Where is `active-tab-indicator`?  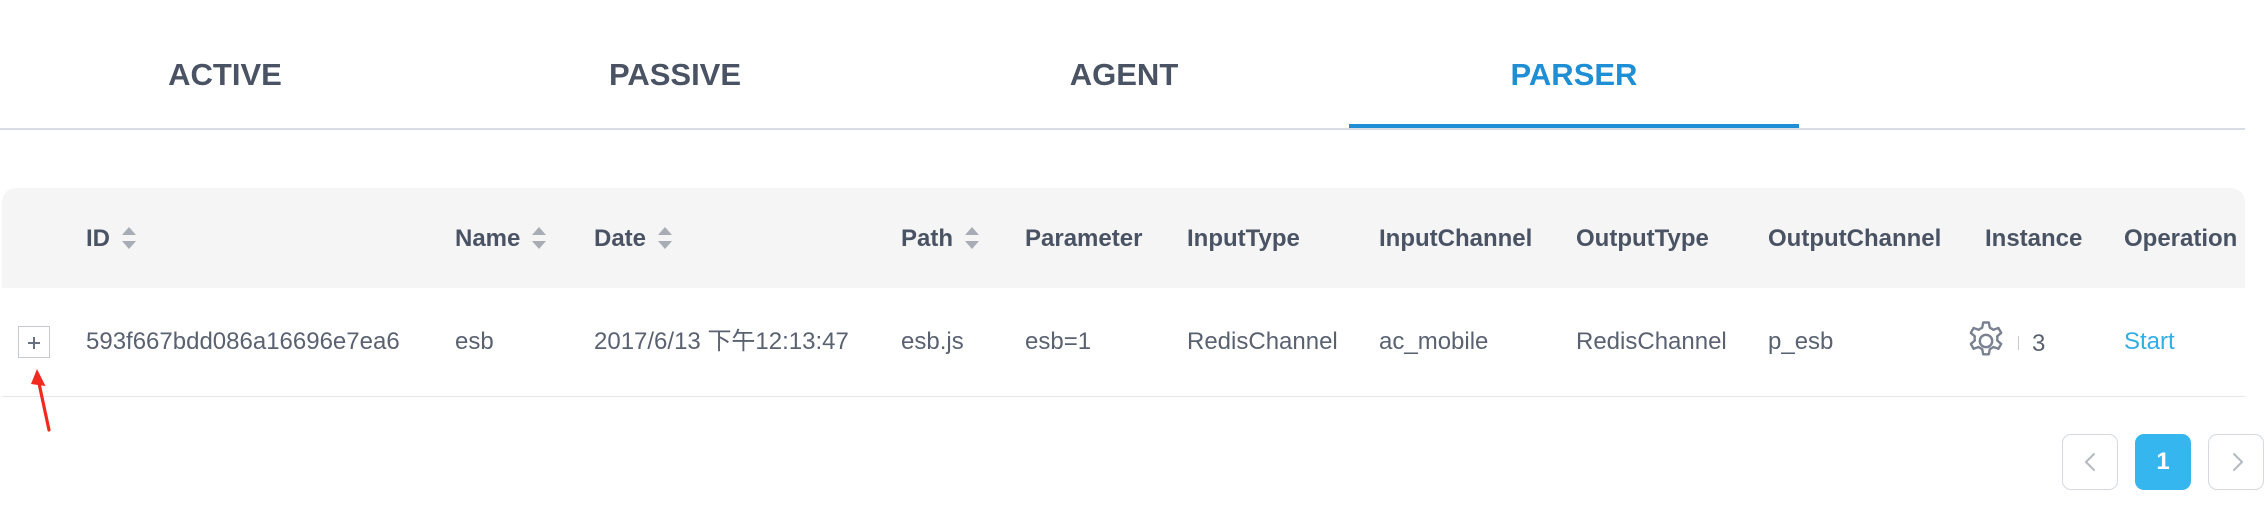
active-tab-indicator is located at coordinates (1574, 126).